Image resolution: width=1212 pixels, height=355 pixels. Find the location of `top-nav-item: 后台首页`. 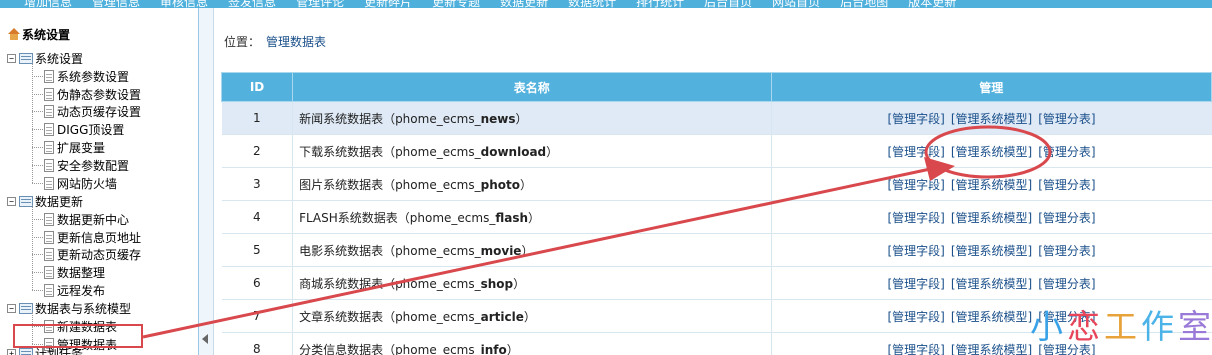

top-nav-item: 后台首页 is located at coordinates (728, 4).